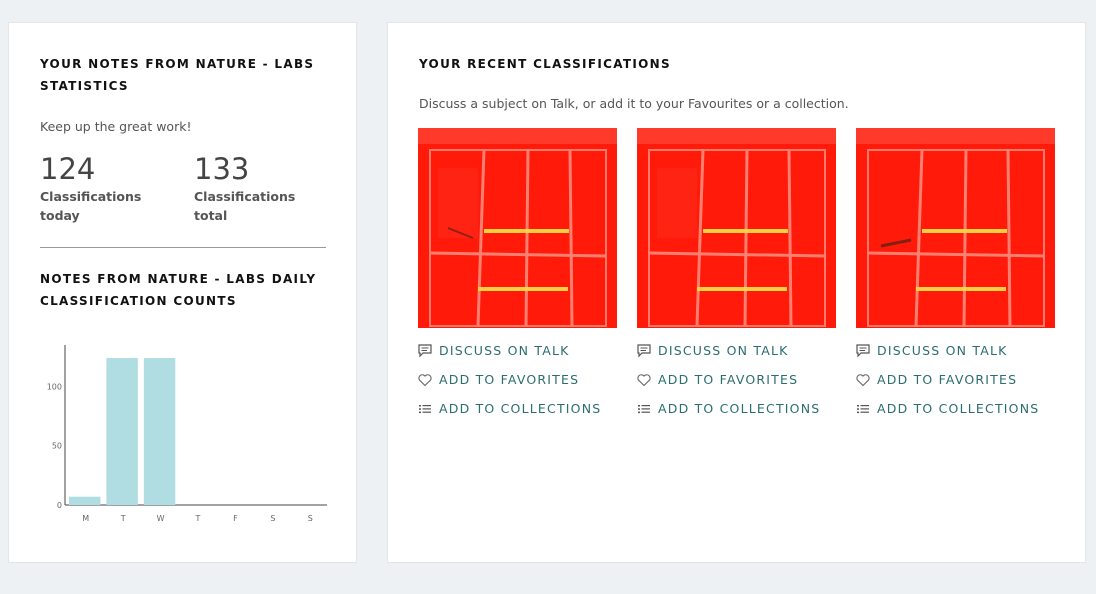 The image size is (1096, 594). Describe the element at coordinates (116, 126) in the screenshot. I see `stats-message: Keep up the great work!` at that location.